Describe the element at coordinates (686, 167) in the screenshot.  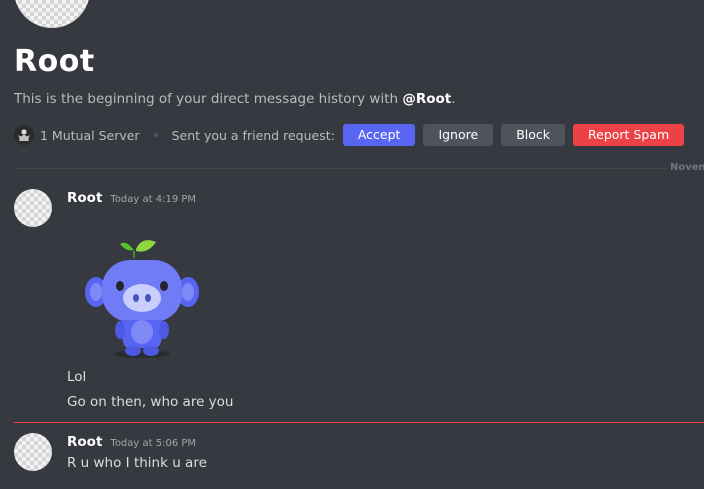
I see `date-divider-label: Novemb` at that location.